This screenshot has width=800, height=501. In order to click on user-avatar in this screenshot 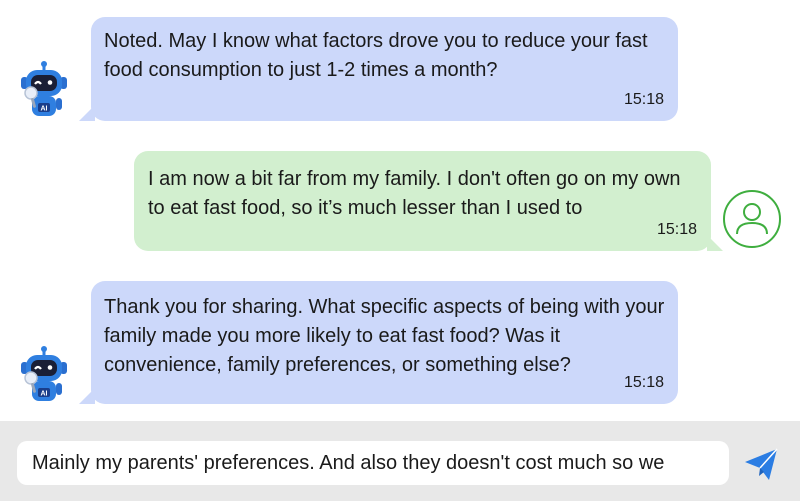, I will do `click(752, 219)`.